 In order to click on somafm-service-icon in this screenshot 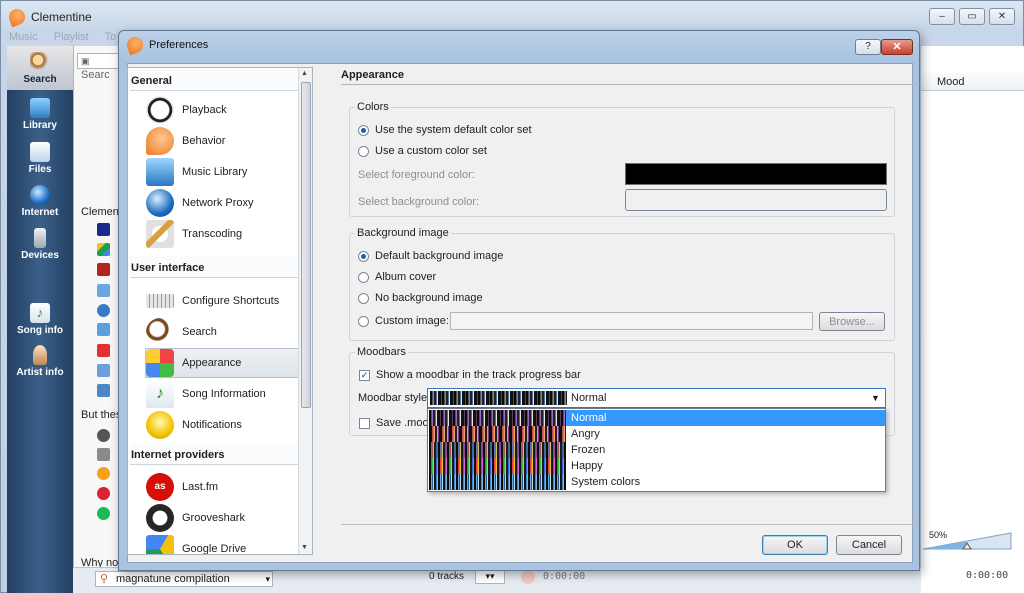, I will do `click(103, 370)`.